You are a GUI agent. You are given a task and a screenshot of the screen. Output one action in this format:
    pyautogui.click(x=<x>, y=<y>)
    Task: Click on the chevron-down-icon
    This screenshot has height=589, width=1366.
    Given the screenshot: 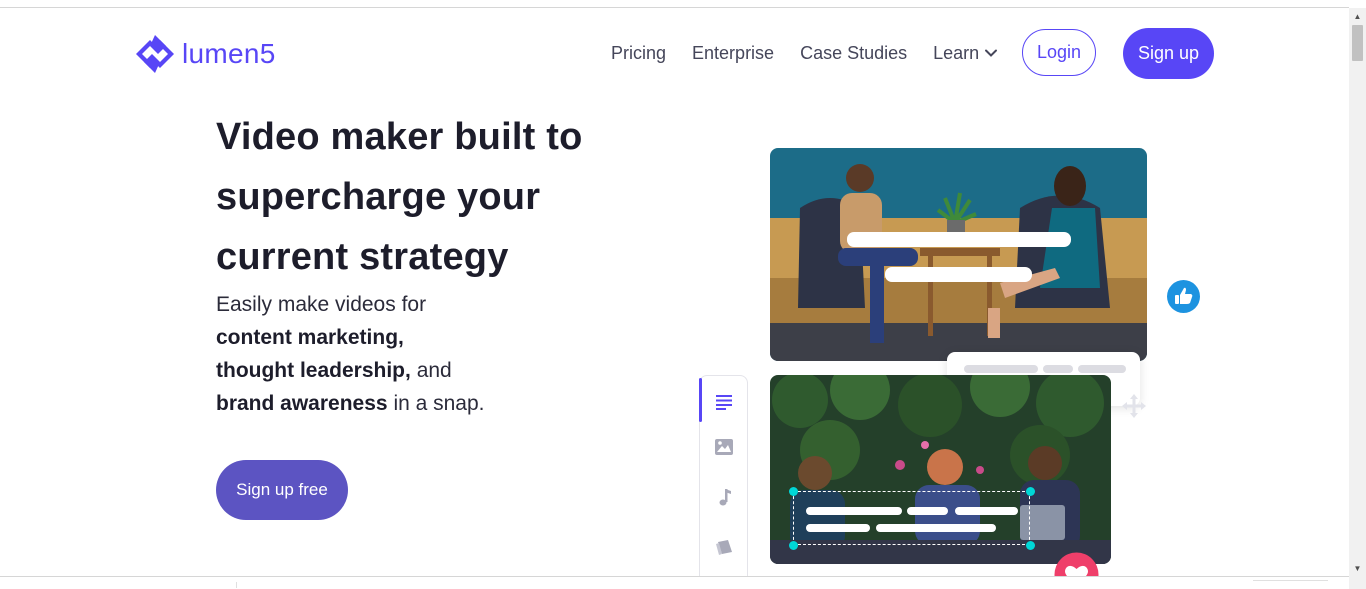 What is the action you would take?
    pyautogui.click(x=991, y=53)
    